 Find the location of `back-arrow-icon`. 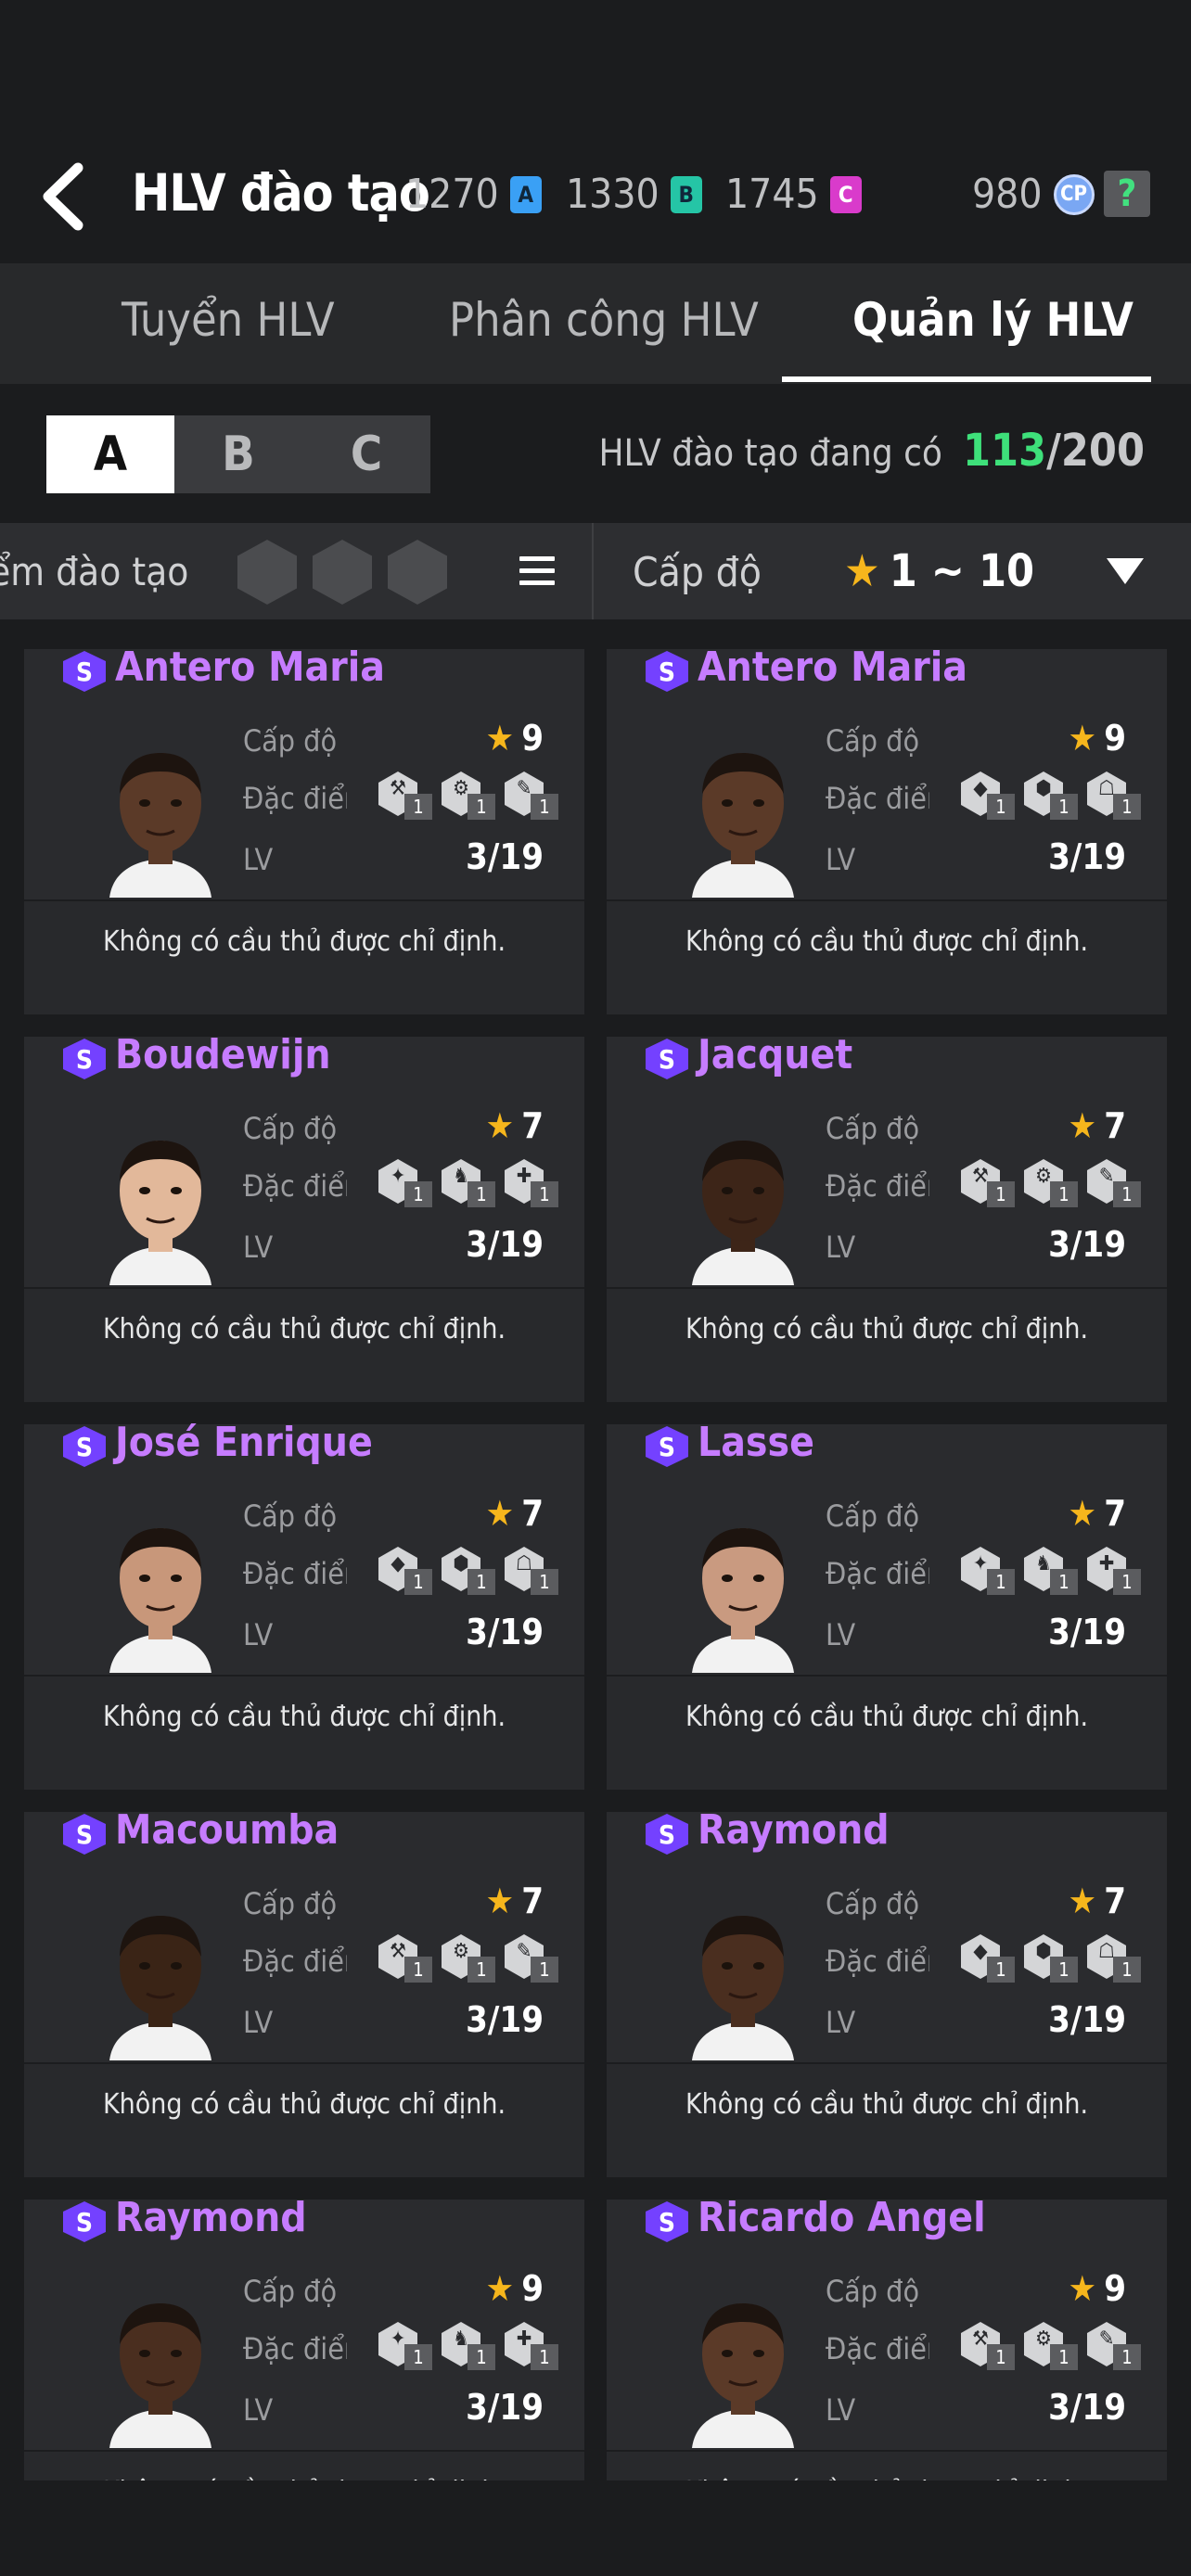

back-arrow-icon is located at coordinates (65, 196).